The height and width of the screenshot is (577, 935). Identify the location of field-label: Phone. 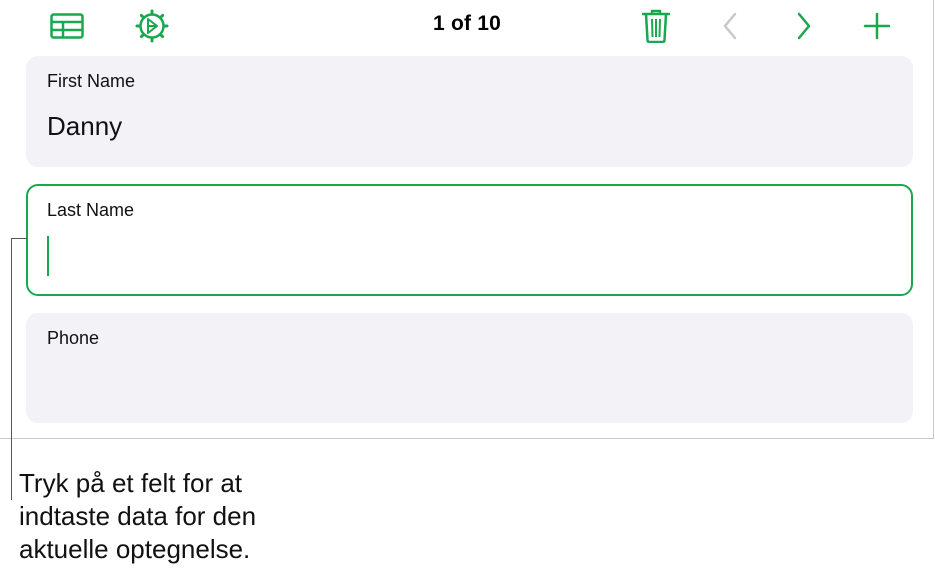
(73, 338).